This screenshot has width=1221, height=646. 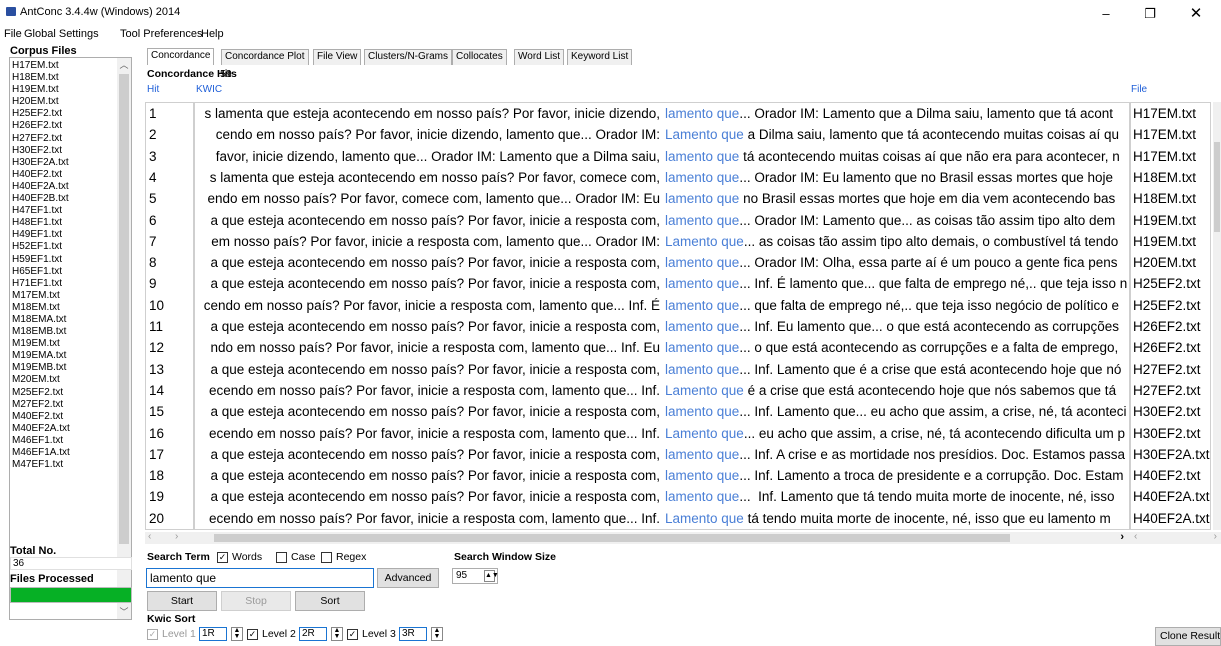 What do you see at coordinates (479, 57) in the screenshot?
I see `tab-collocates: Collocates` at bounding box center [479, 57].